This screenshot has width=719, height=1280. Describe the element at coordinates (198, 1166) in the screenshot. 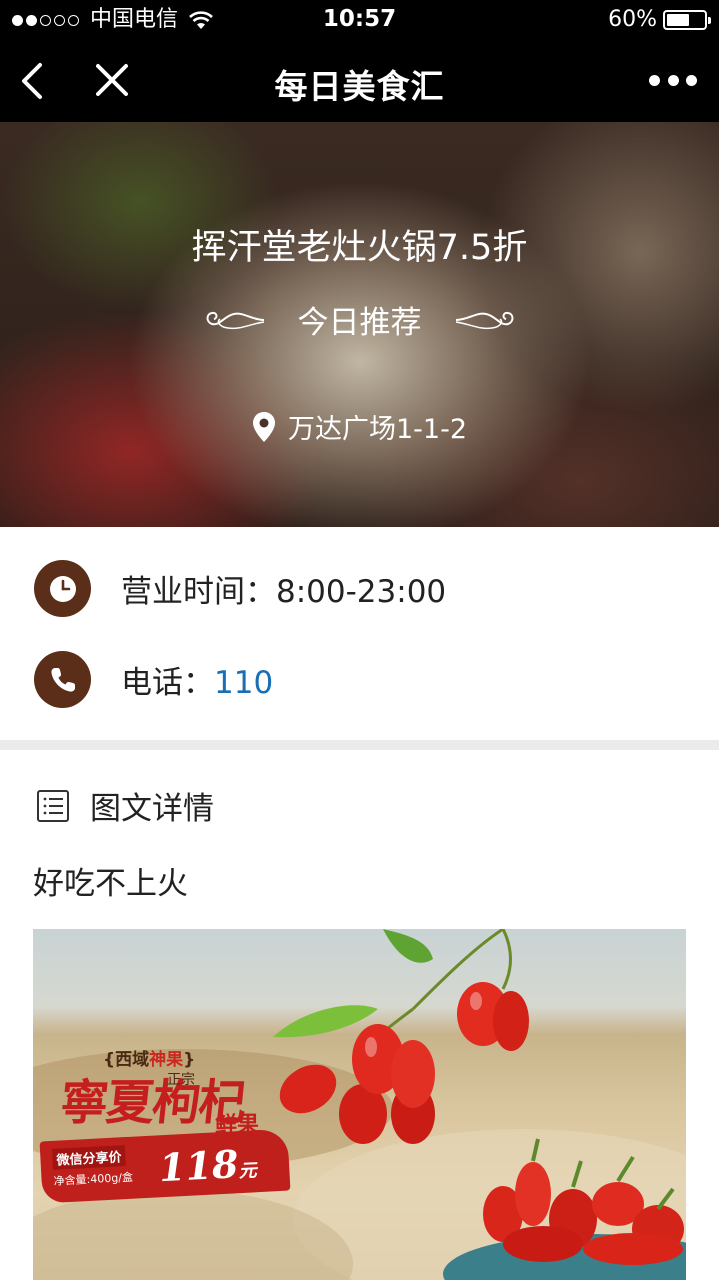

I see `price-number: 118` at that location.